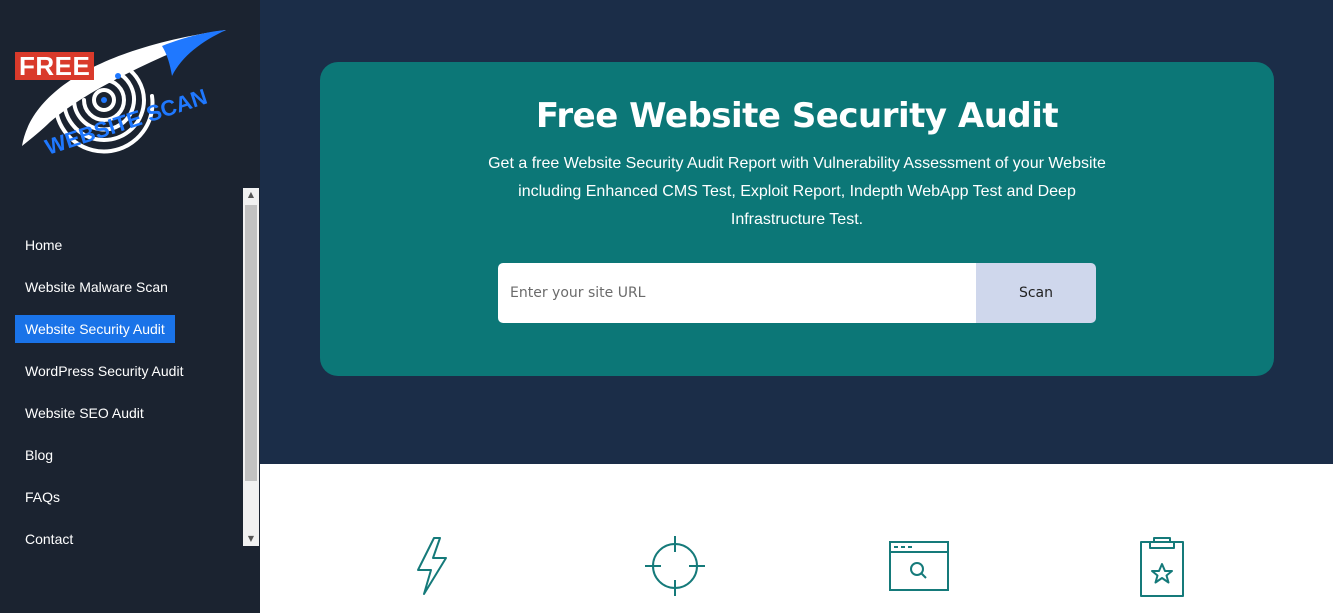  I want to click on scroll-down-icon: ▼, so click(251, 539).